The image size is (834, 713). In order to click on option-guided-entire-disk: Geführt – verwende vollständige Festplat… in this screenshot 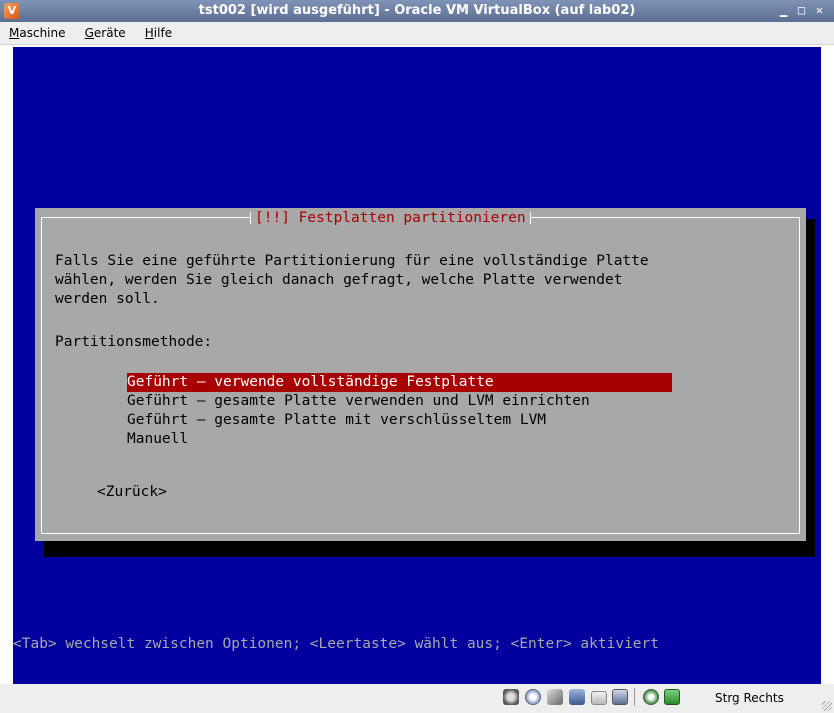, I will do `click(399, 382)`.